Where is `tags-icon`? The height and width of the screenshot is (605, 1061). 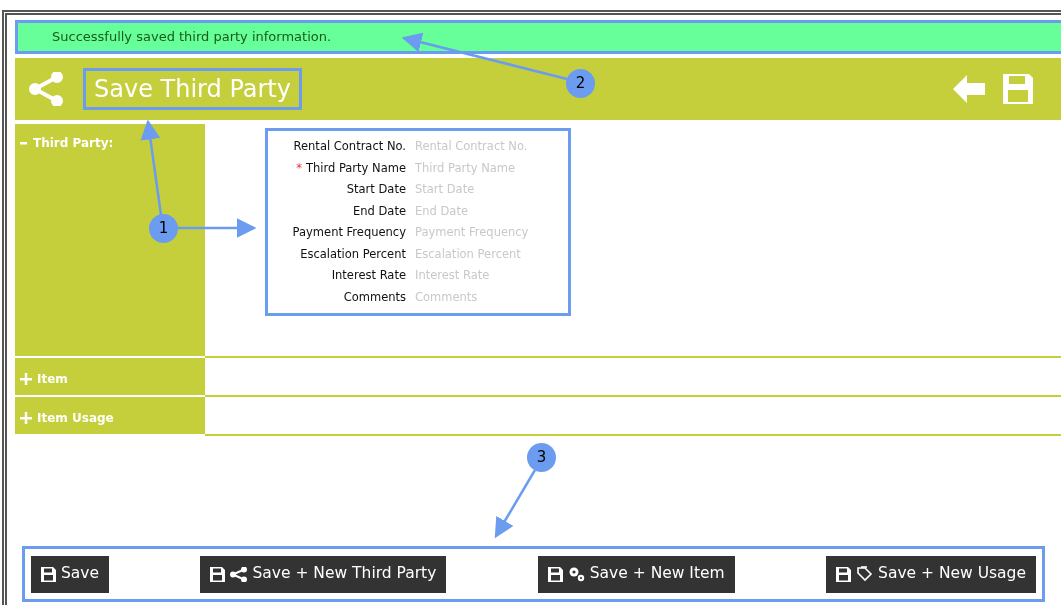 tags-icon is located at coordinates (865, 574).